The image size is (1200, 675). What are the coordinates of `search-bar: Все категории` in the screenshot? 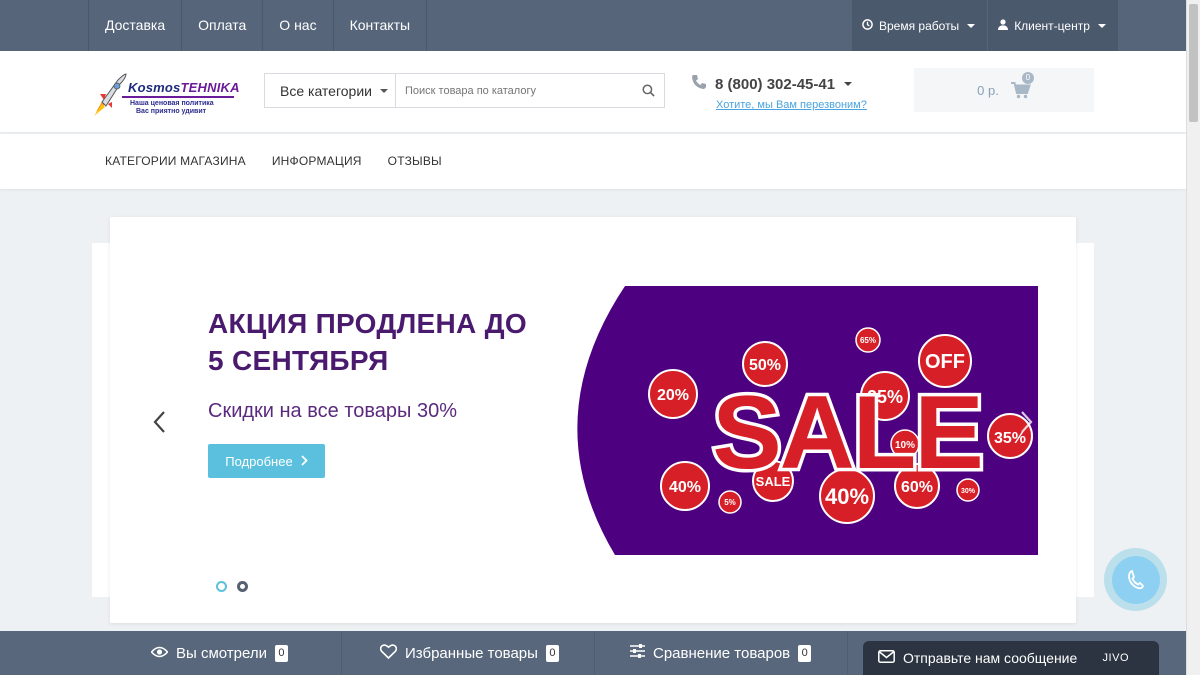 It's located at (464, 90).